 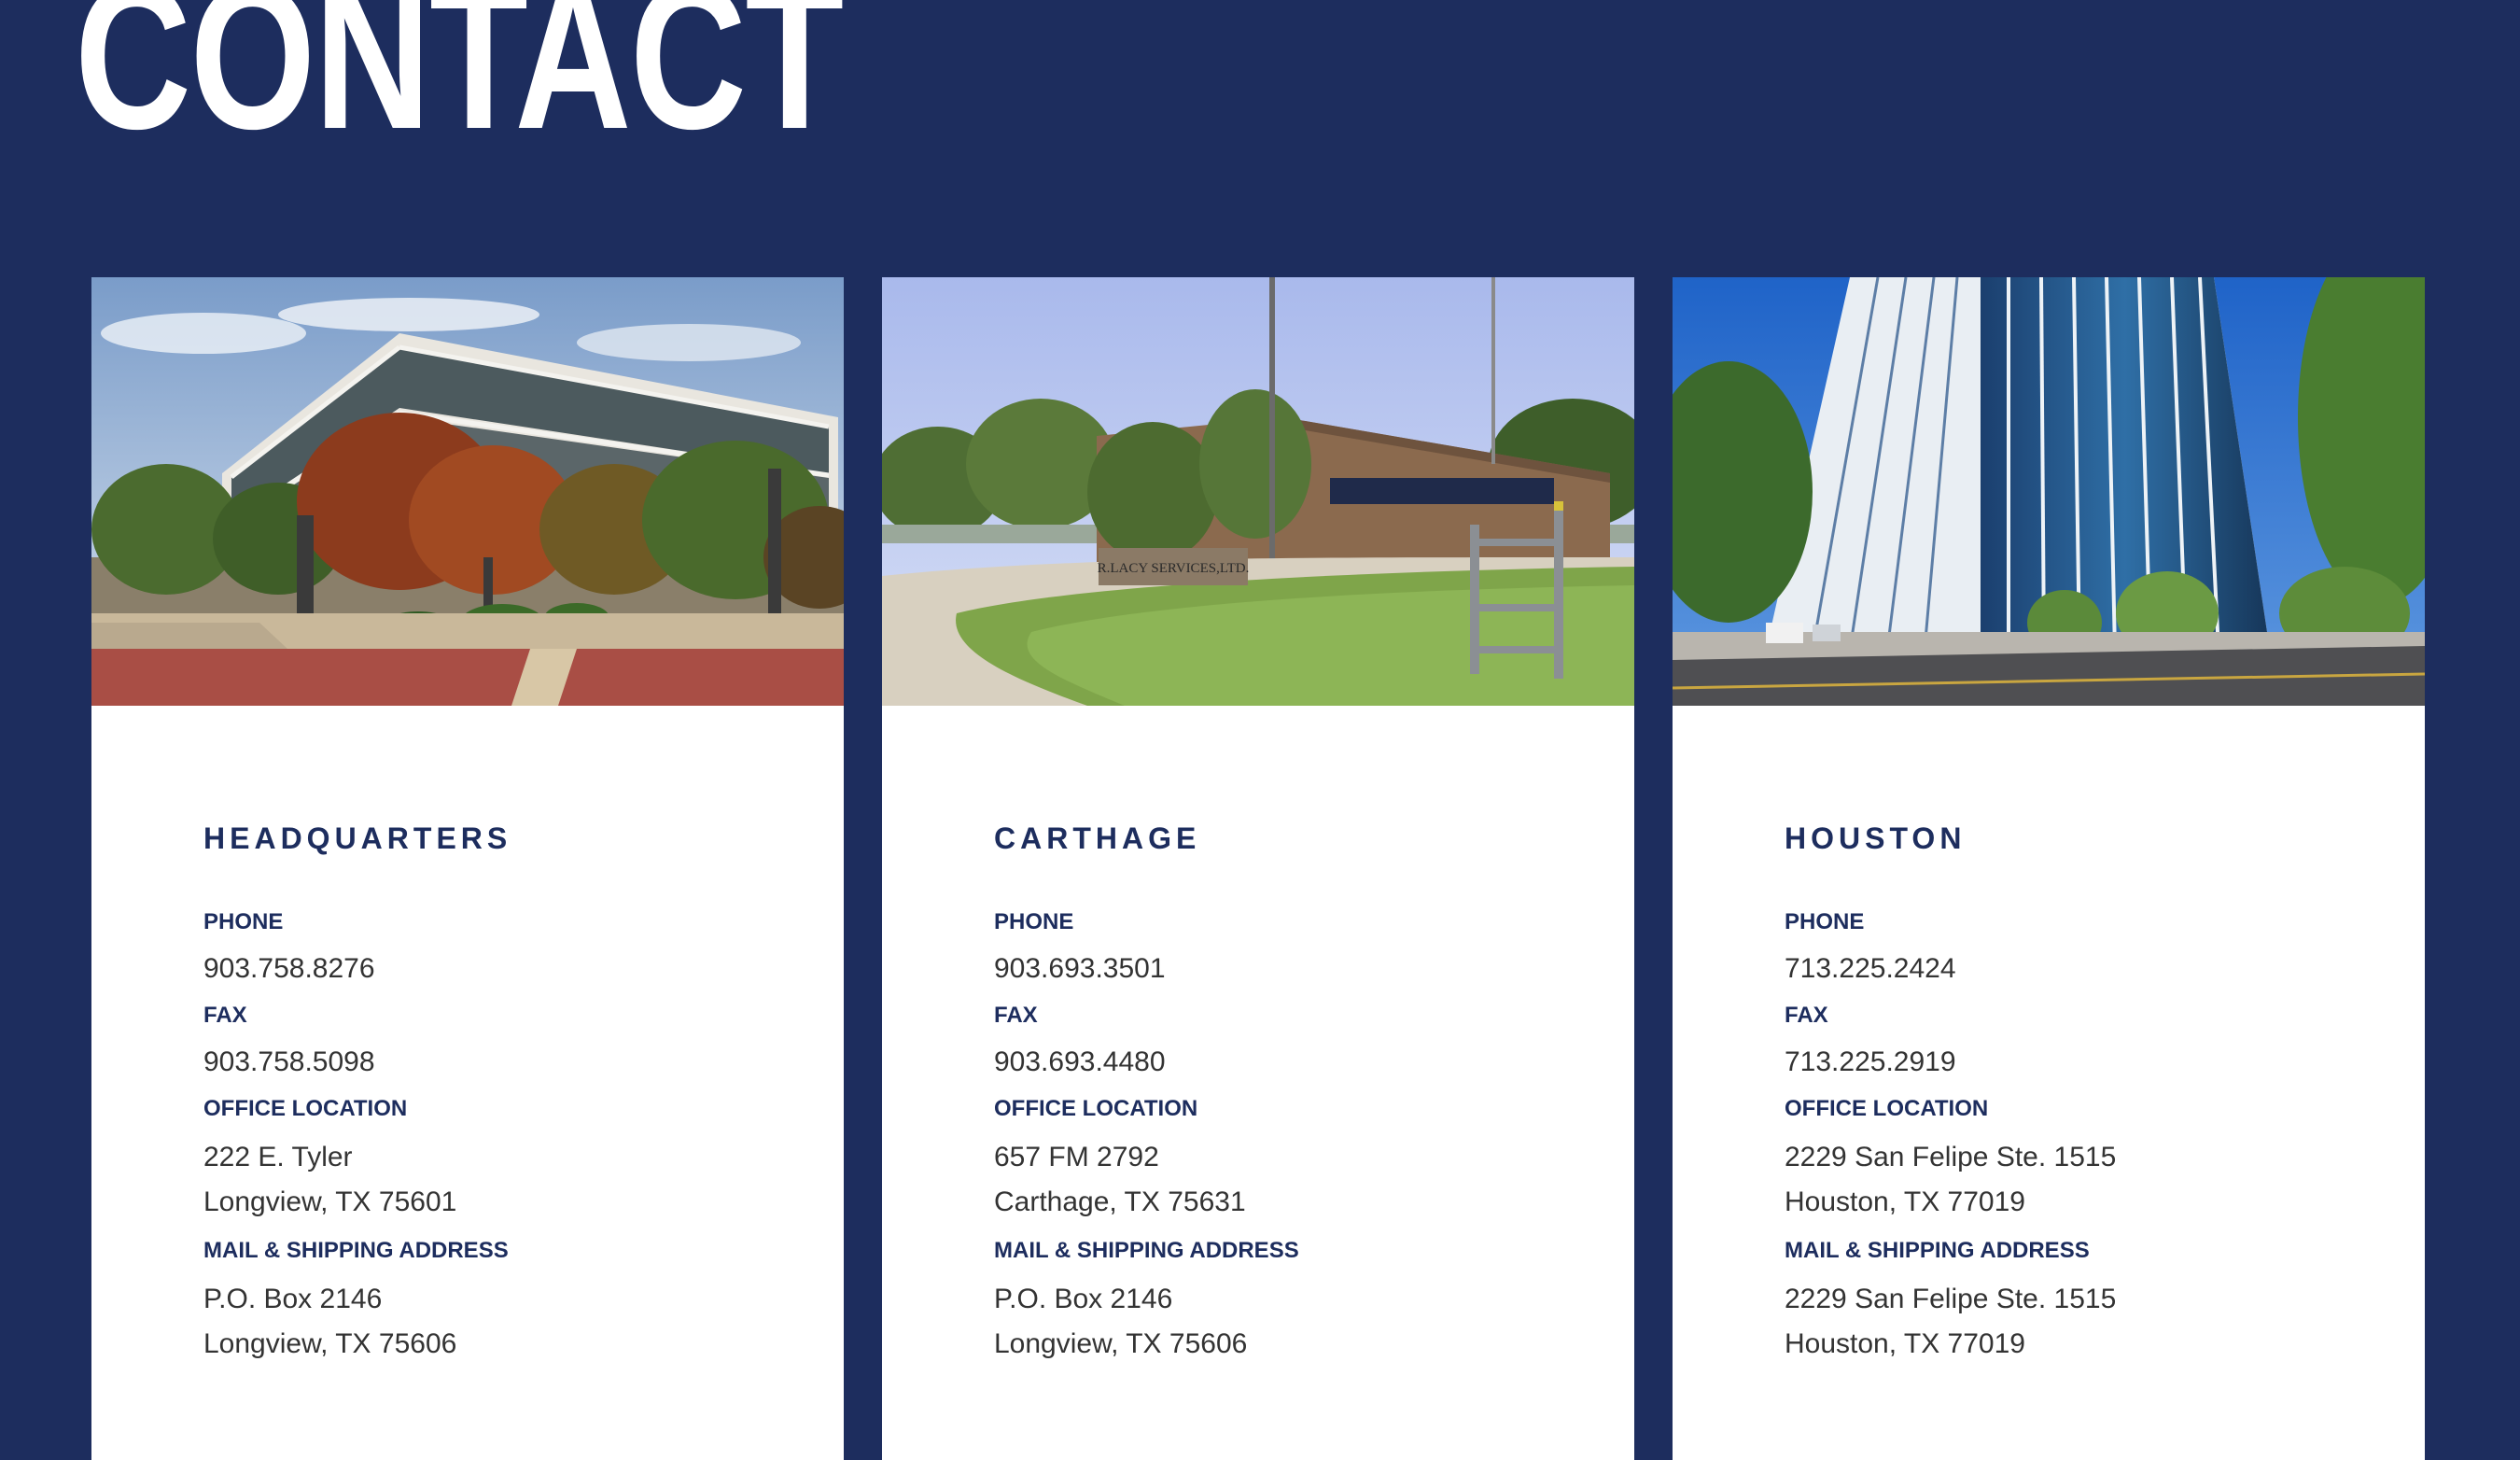 What do you see at coordinates (1080, 969) in the screenshot?
I see `phone-number: 903.693.3501` at bounding box center [1080, 969].